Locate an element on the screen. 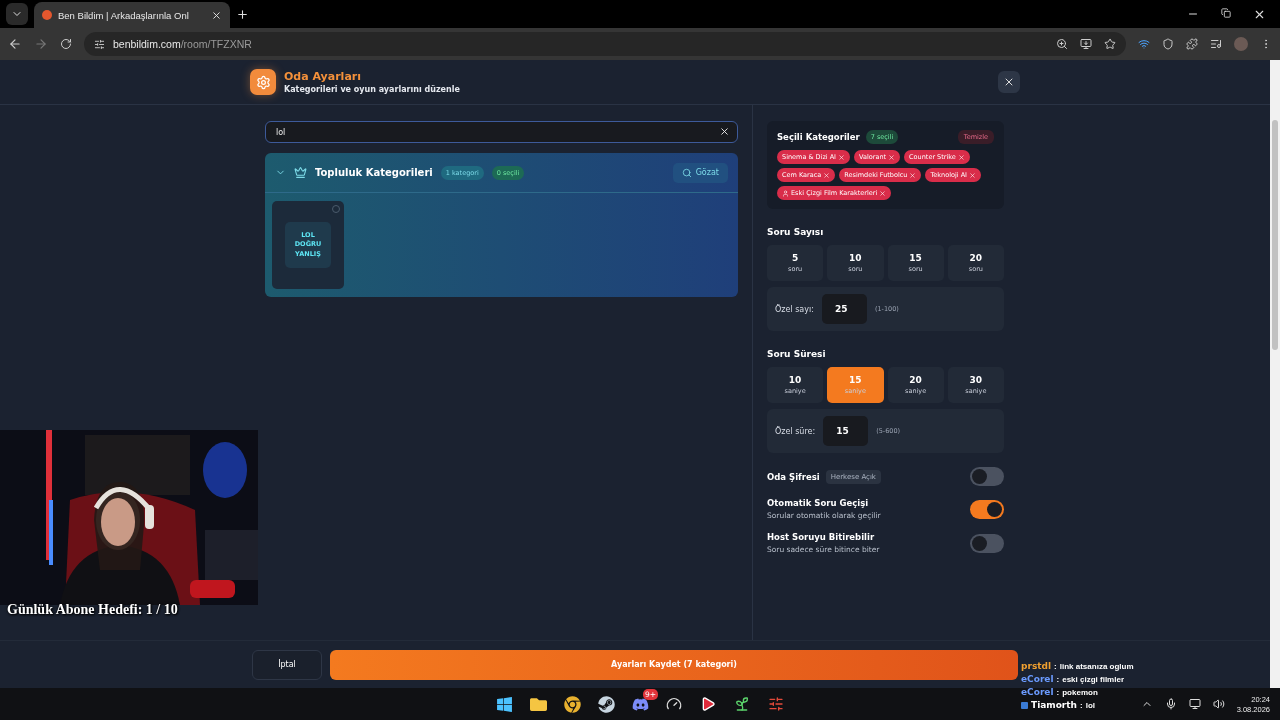 The height and width of the screenshot is (720, 1280). new-tab-icon is located at coordinates (242, 14).